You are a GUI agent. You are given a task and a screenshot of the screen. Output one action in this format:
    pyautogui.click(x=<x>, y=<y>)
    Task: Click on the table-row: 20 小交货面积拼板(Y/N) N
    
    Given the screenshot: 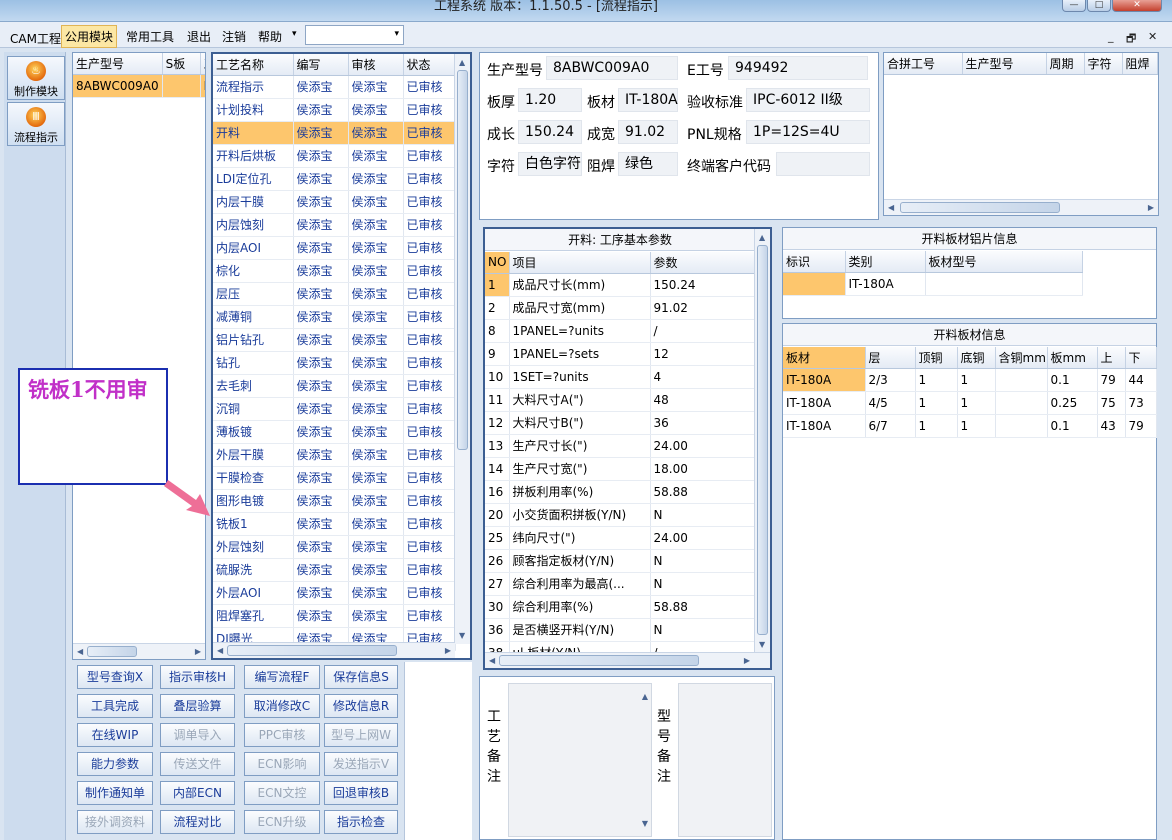 What is the action you would take?
    pyautogui.click(x=620, y=515)
    